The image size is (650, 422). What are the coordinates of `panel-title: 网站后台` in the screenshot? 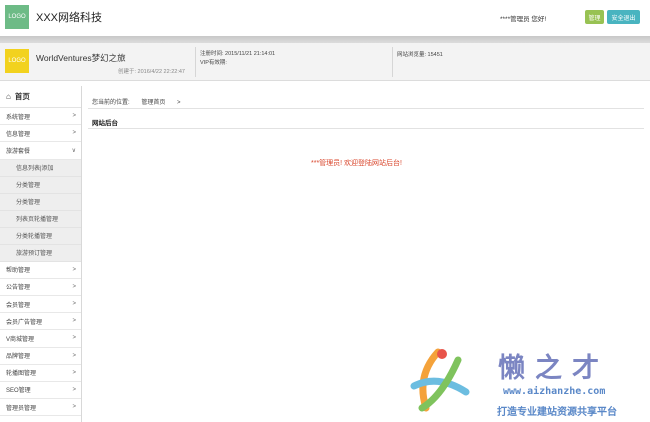 It's located at (105, 123).